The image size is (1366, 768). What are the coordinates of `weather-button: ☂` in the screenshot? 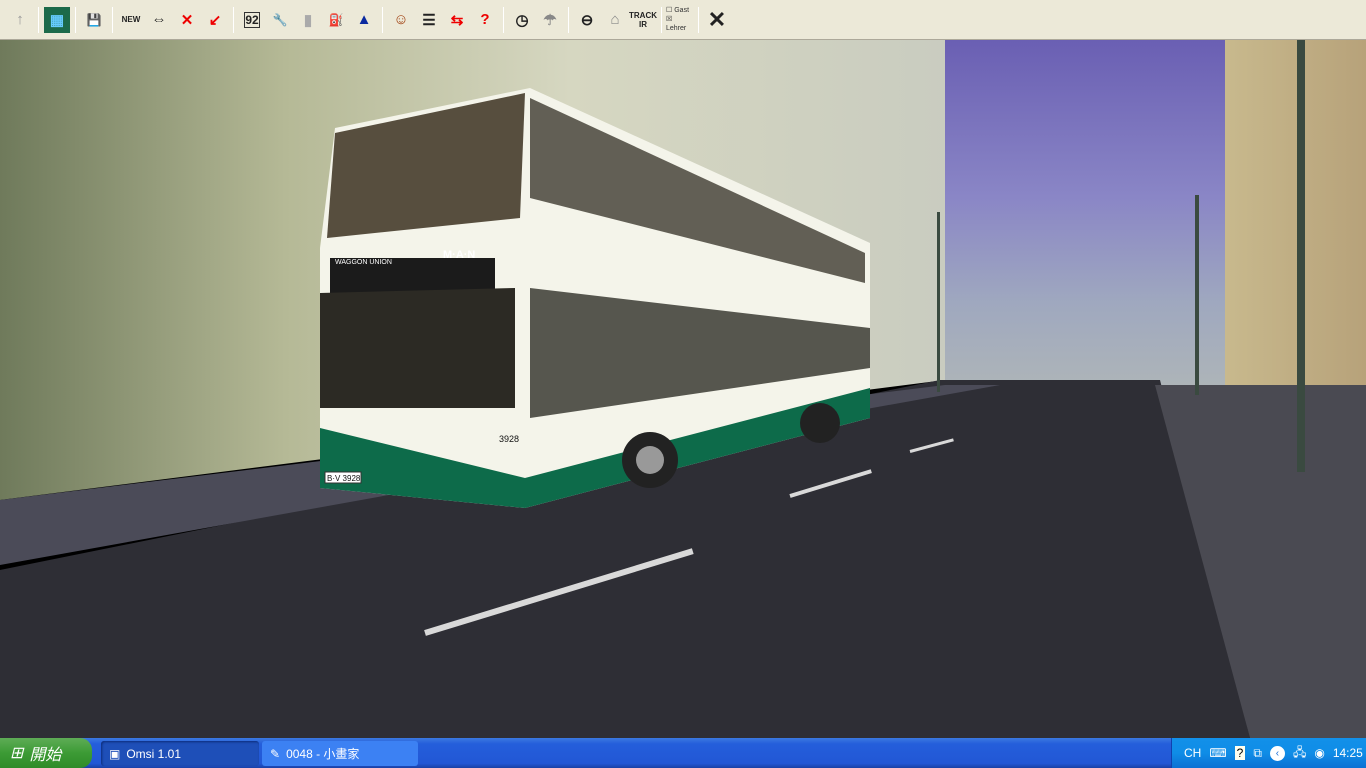 It's located at (550, 20).